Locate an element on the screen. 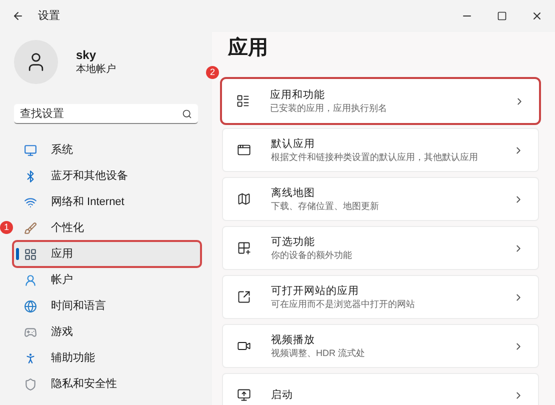  selection-indicator is located at coordinates (17, 254).